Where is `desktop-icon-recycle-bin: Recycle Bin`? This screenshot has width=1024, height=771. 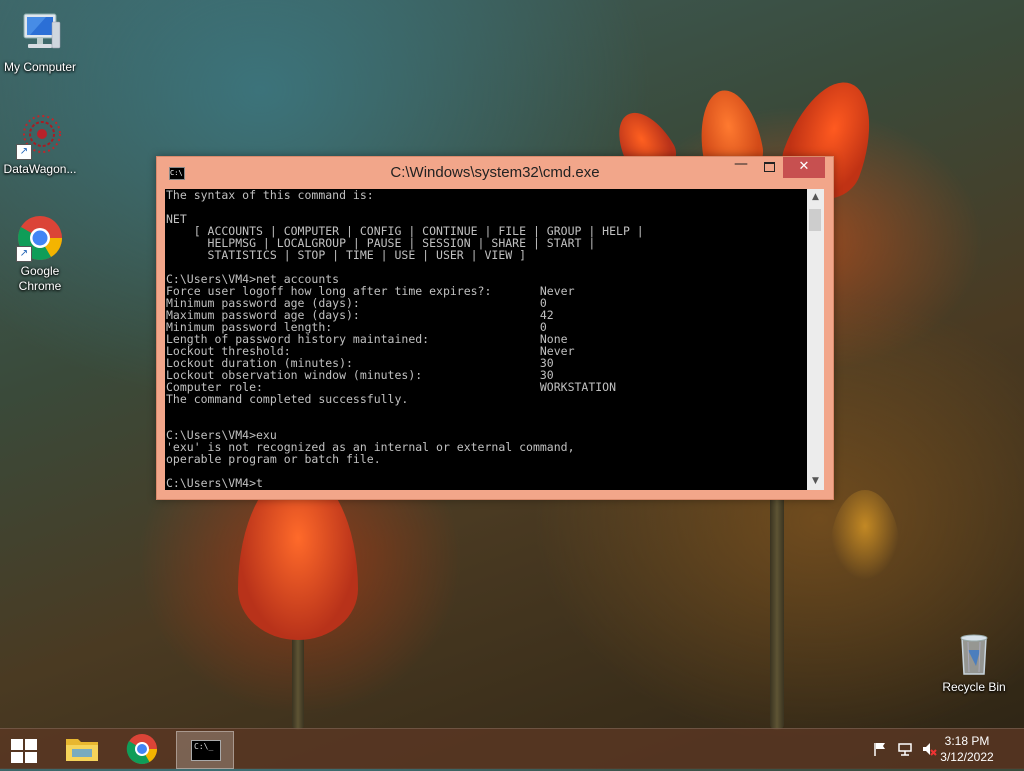
desktop-icon-recycle-bin: Recycle Bin is located at coordinates (974, 662).